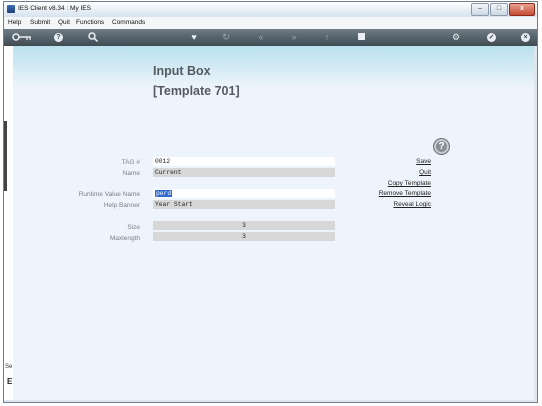 This screenshot has width=542, height=406. What do you see at coordinates (244, 236) in the screenshot?
I see `maxlength-field: 3` at bounding box center [244, 236].